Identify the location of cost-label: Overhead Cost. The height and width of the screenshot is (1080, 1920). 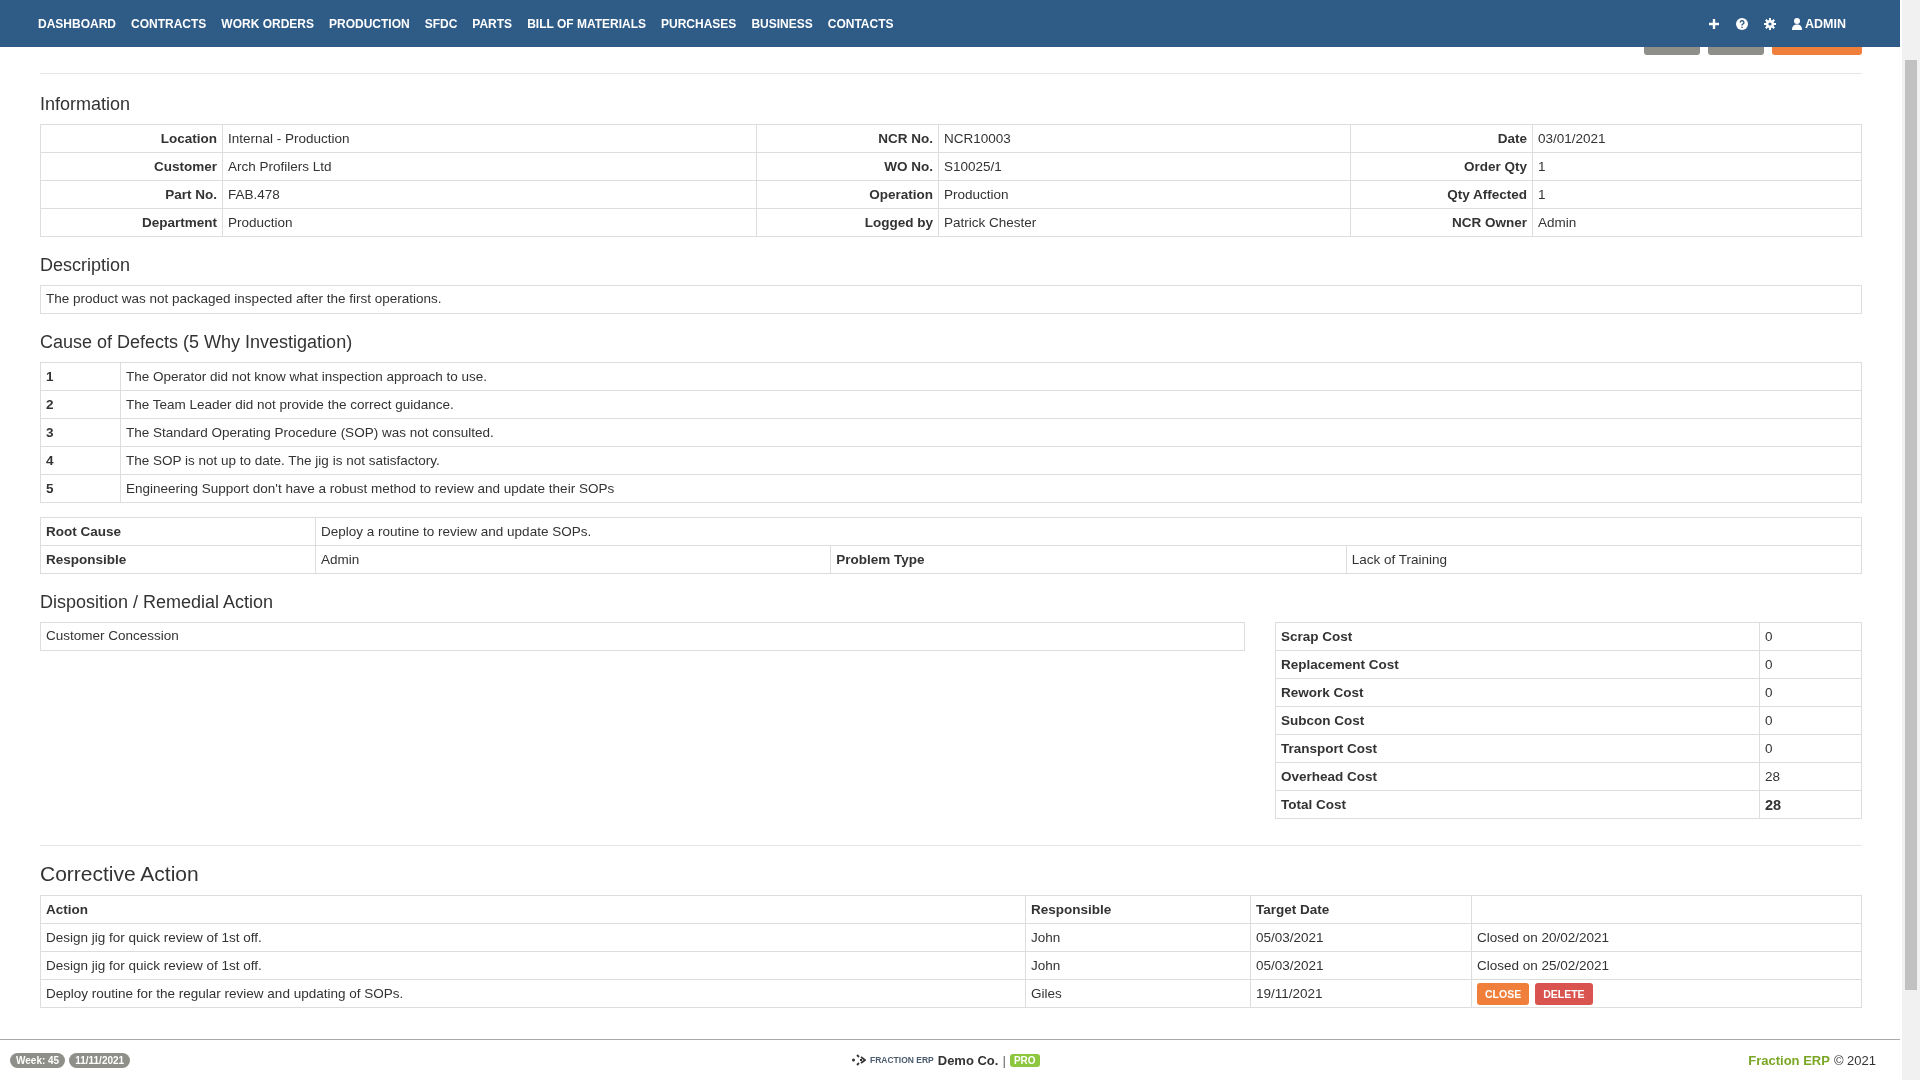
(1517, 776).